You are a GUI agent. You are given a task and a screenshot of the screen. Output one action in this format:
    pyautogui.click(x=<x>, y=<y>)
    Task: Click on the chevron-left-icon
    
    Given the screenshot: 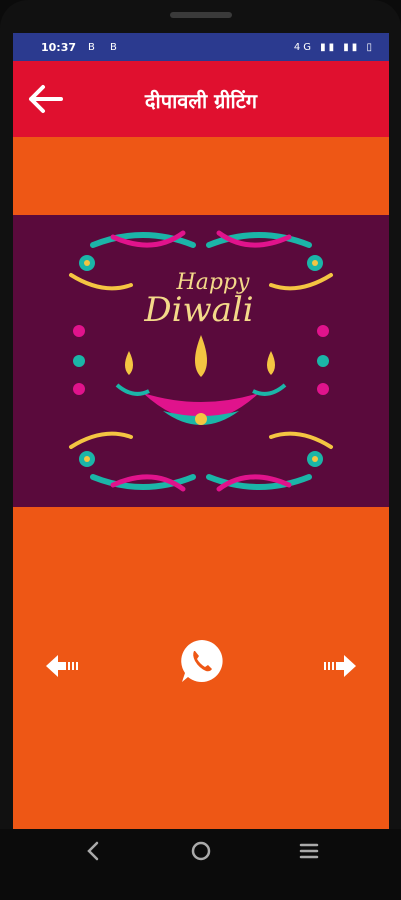 What is the action you would take?
    pyautogui.click(x=93, y=851)
    